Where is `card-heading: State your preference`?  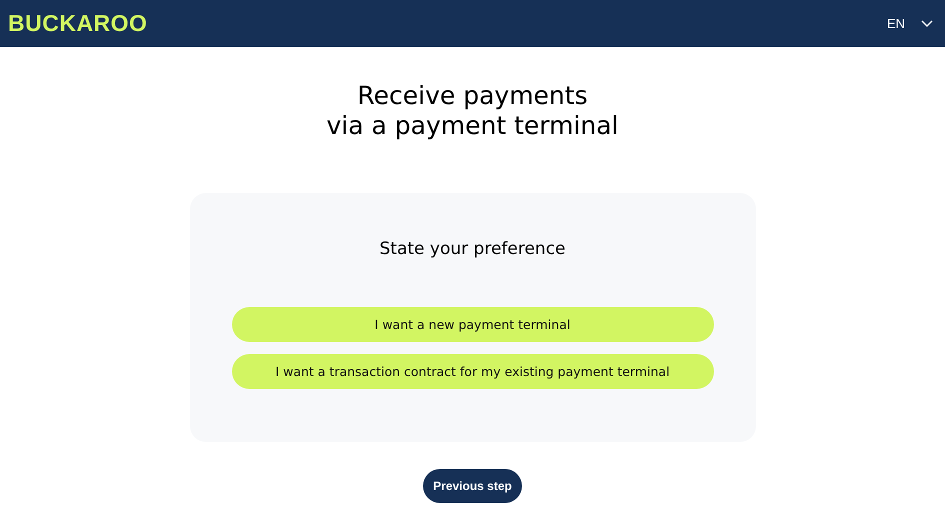 card-heading: State your preference is located at coordinates (473, 249).